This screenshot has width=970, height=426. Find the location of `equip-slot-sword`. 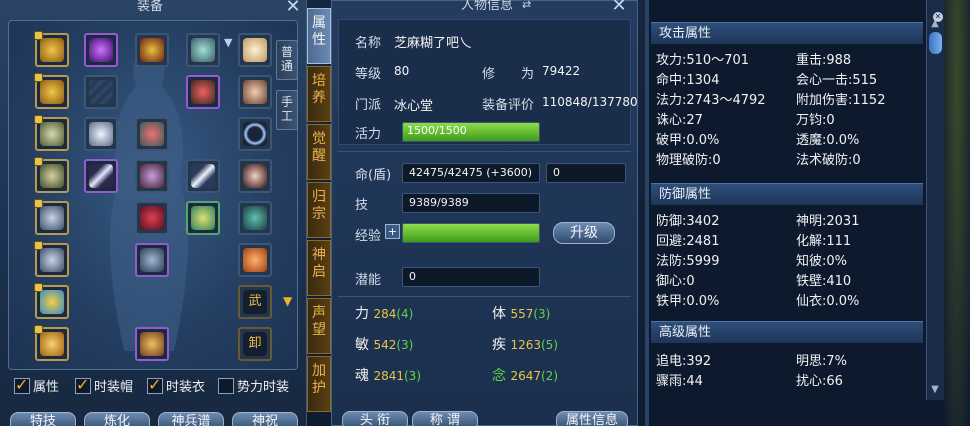

equip-slot-sword is located at coordinates (101, 176).